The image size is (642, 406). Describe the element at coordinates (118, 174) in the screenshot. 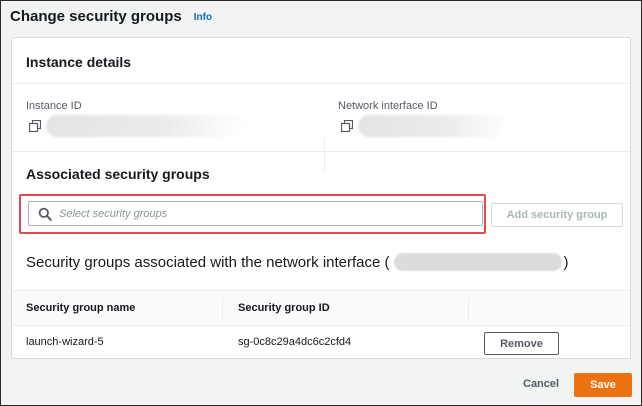

I see `associated-groups-heading: Associated security groups` at that location.